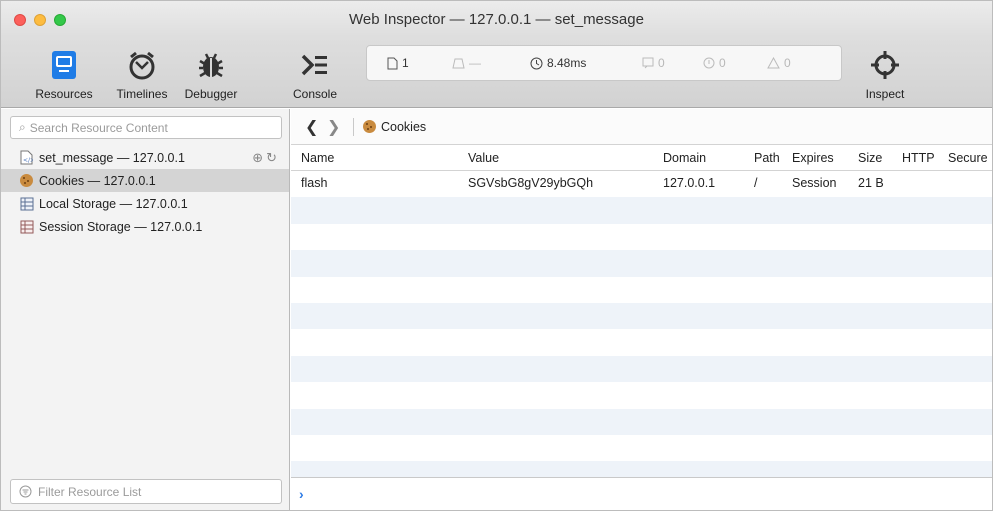 Image resolution: width=993 pixels, height=511 pixels. Describe the element at coordinates (405, 63) in the screenshot. I see `resource-count: 1` at that location.